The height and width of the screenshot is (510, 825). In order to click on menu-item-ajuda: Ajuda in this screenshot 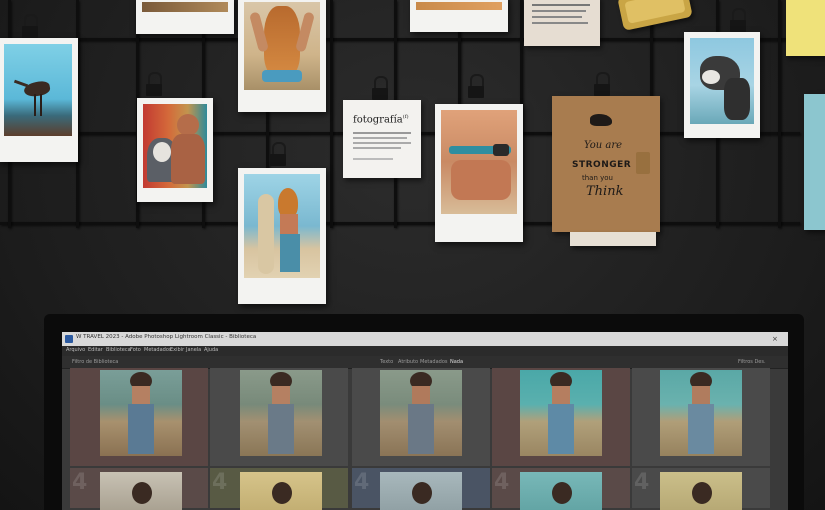, I will do `click(211, 350)`.